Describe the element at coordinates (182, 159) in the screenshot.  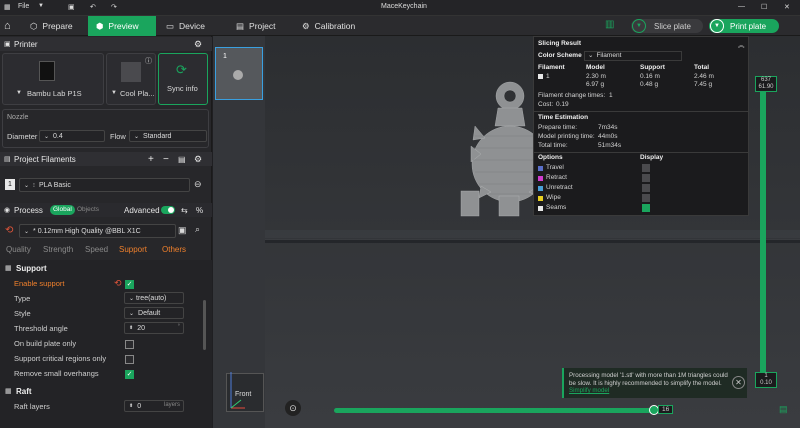
I see `filament-manage-icon: ▤` at that location.